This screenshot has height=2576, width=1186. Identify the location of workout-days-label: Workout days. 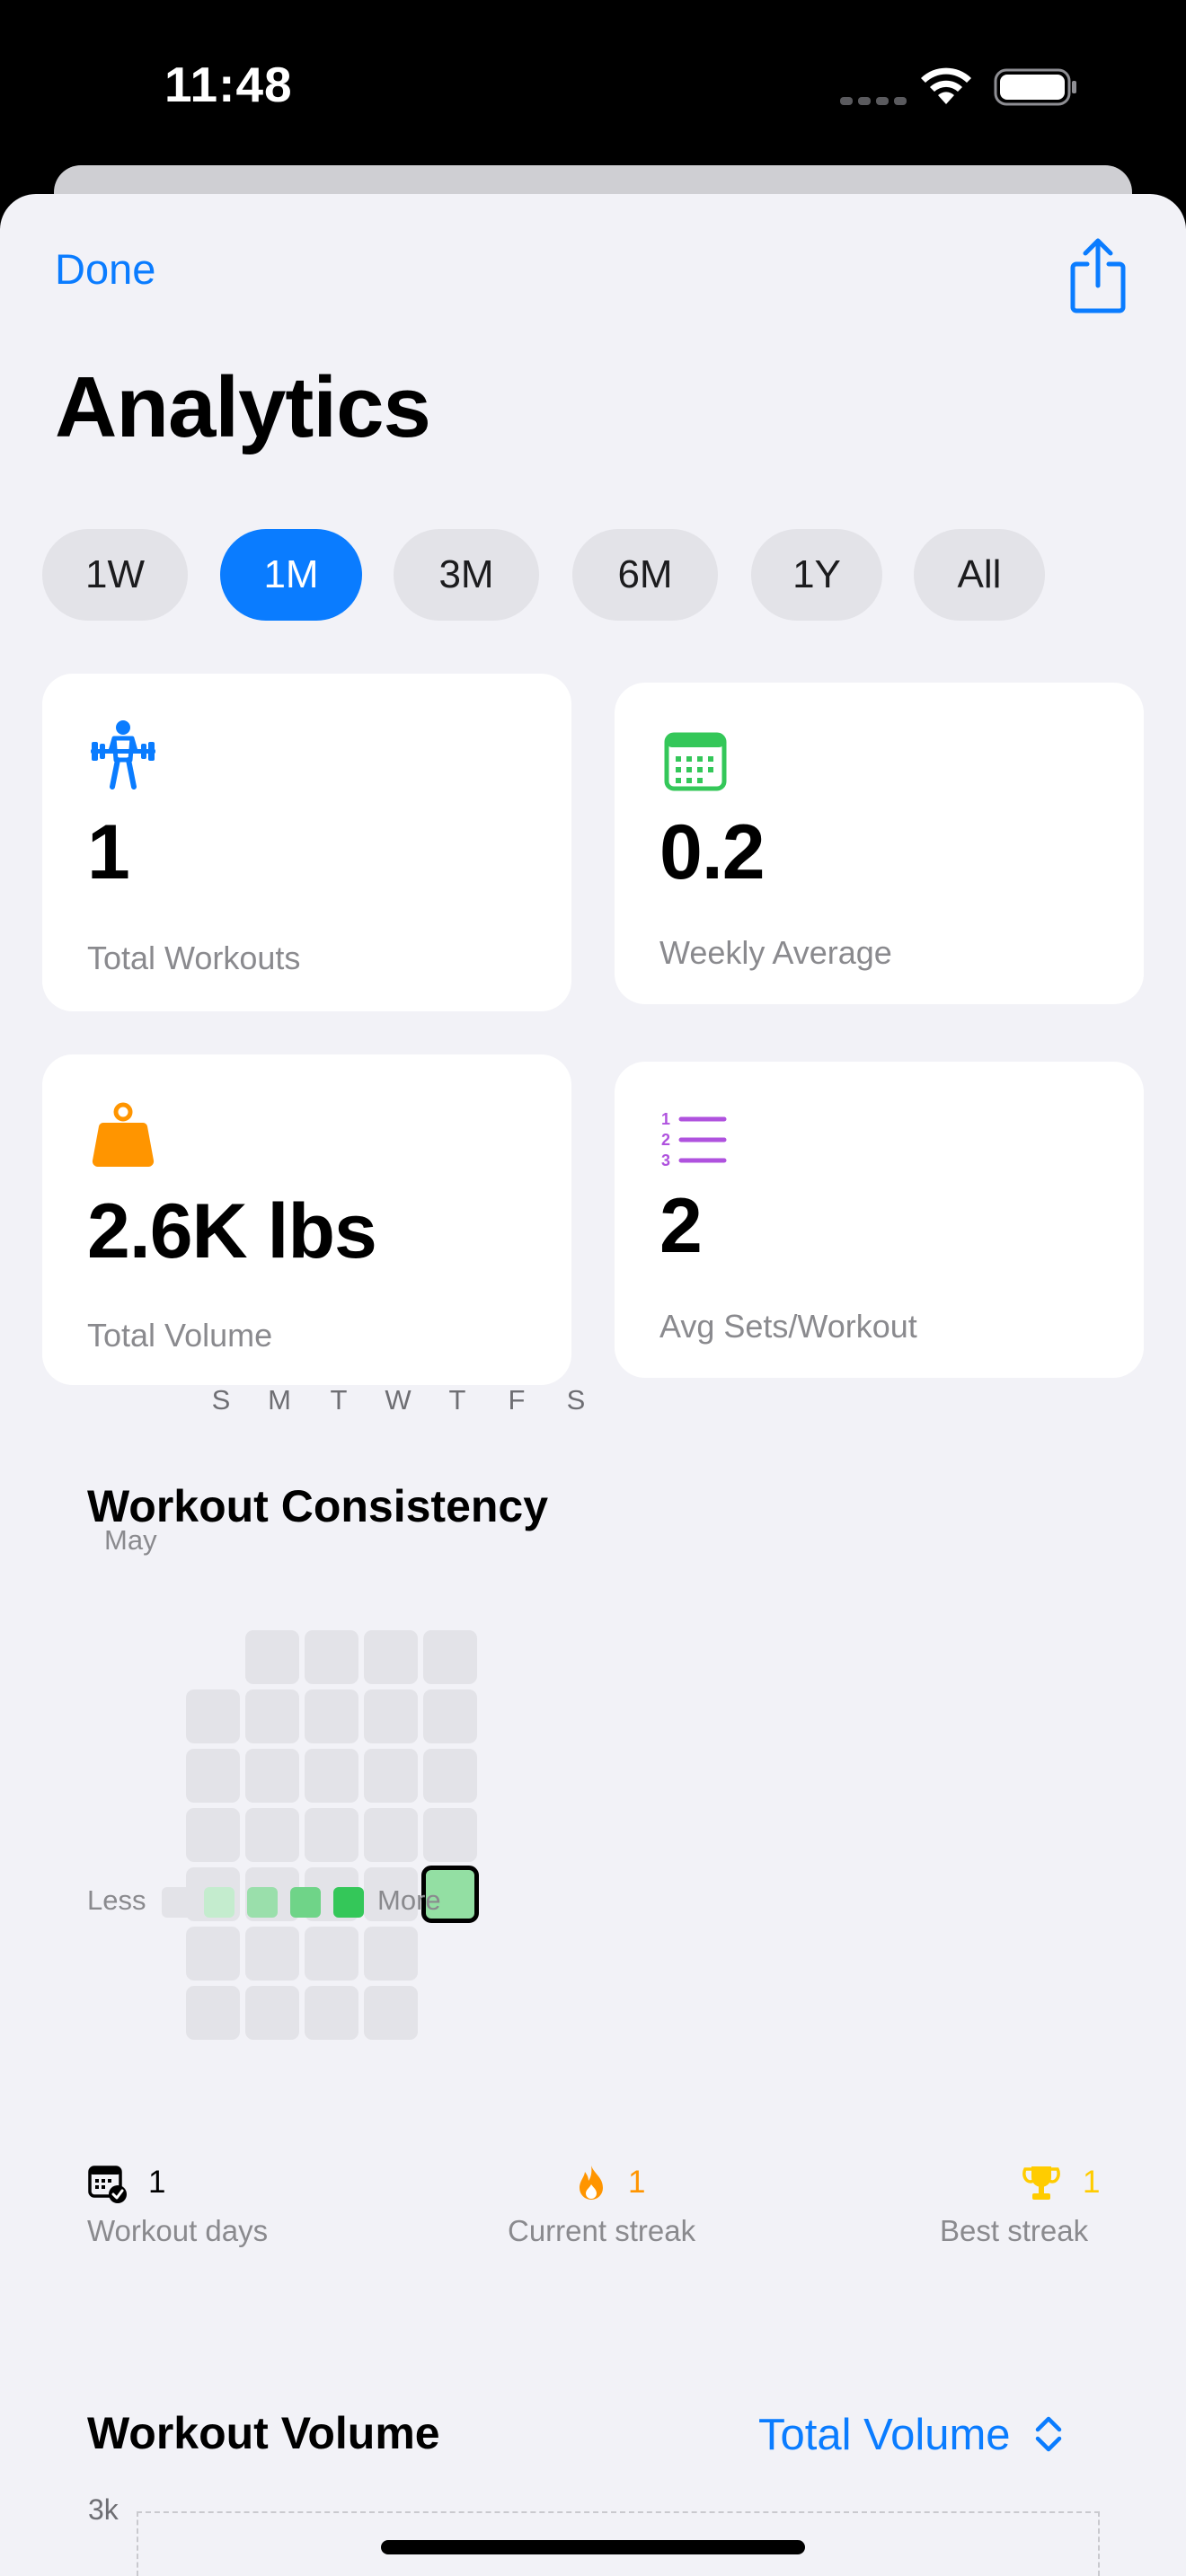
(178, 2230).